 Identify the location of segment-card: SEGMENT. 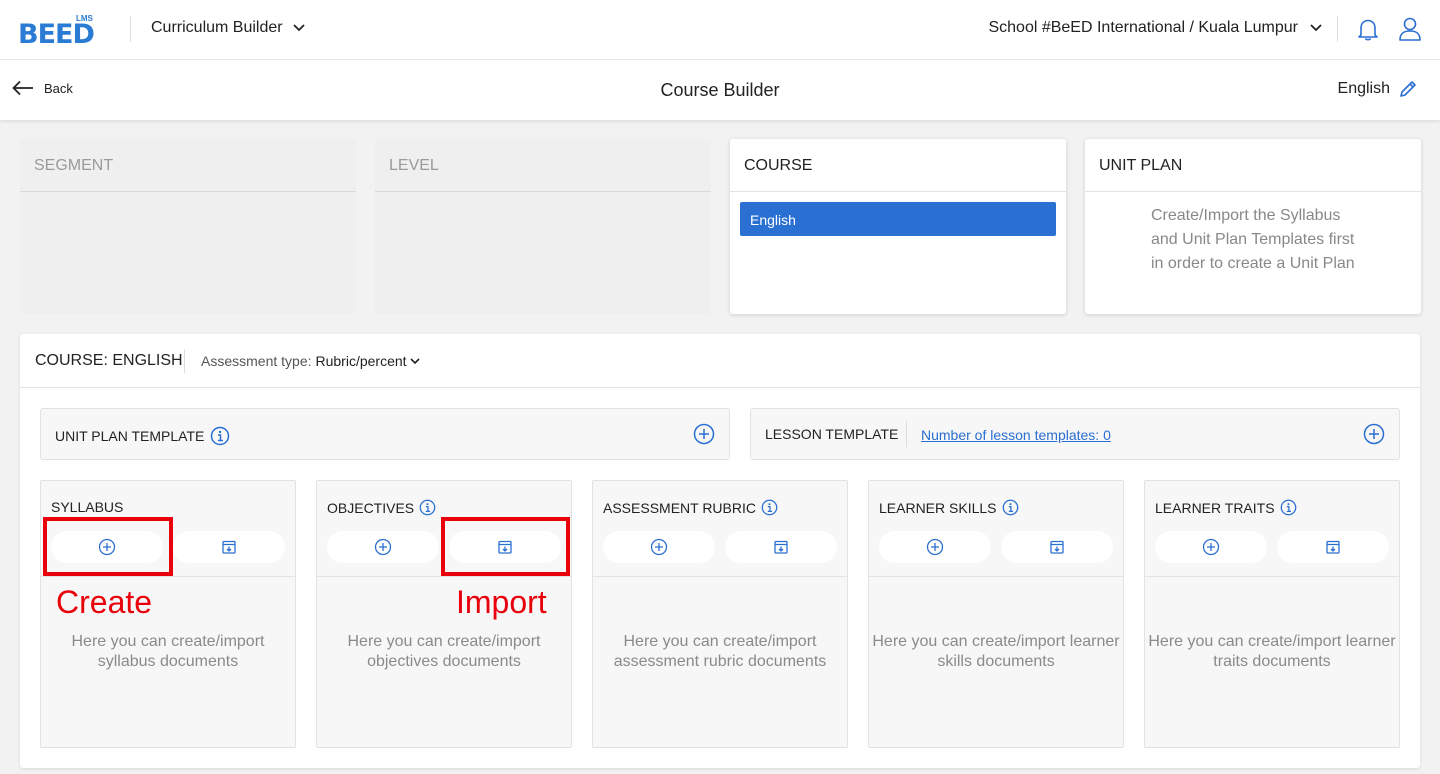
(188, 226).